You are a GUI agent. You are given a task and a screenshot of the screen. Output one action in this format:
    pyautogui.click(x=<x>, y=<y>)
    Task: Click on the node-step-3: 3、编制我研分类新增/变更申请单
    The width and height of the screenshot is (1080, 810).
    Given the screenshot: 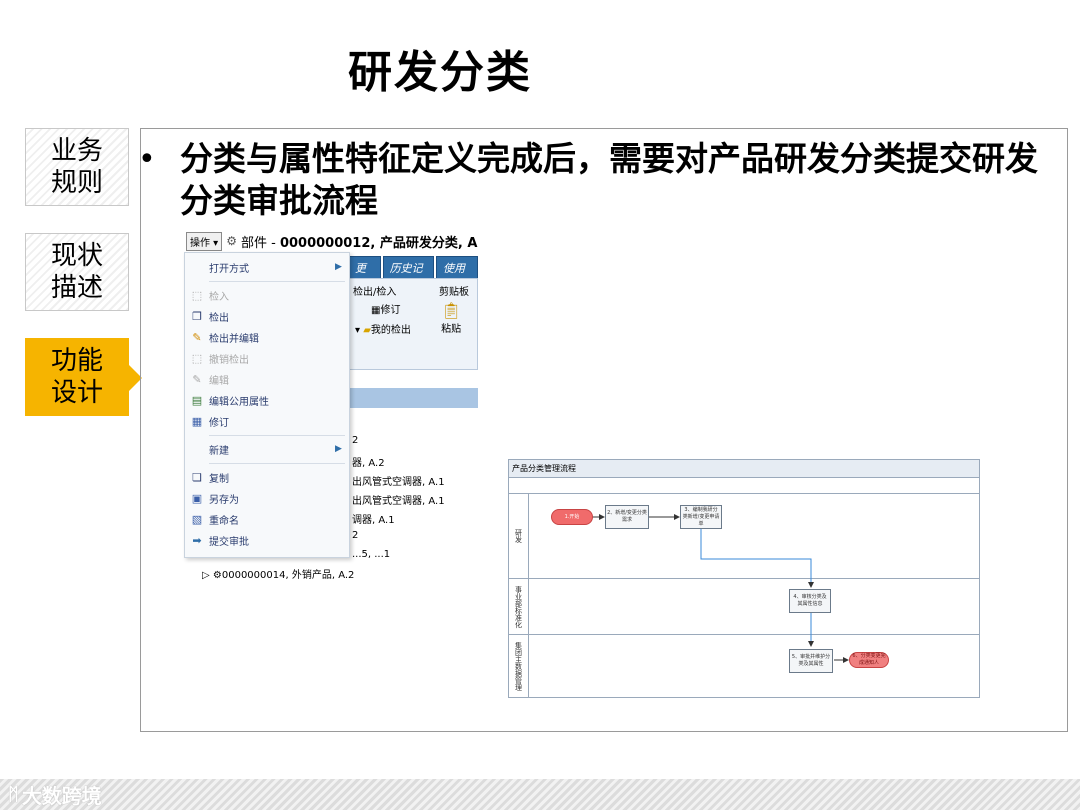 What is the action you would take?
    pyautogui.click(x=701, y=517)
    